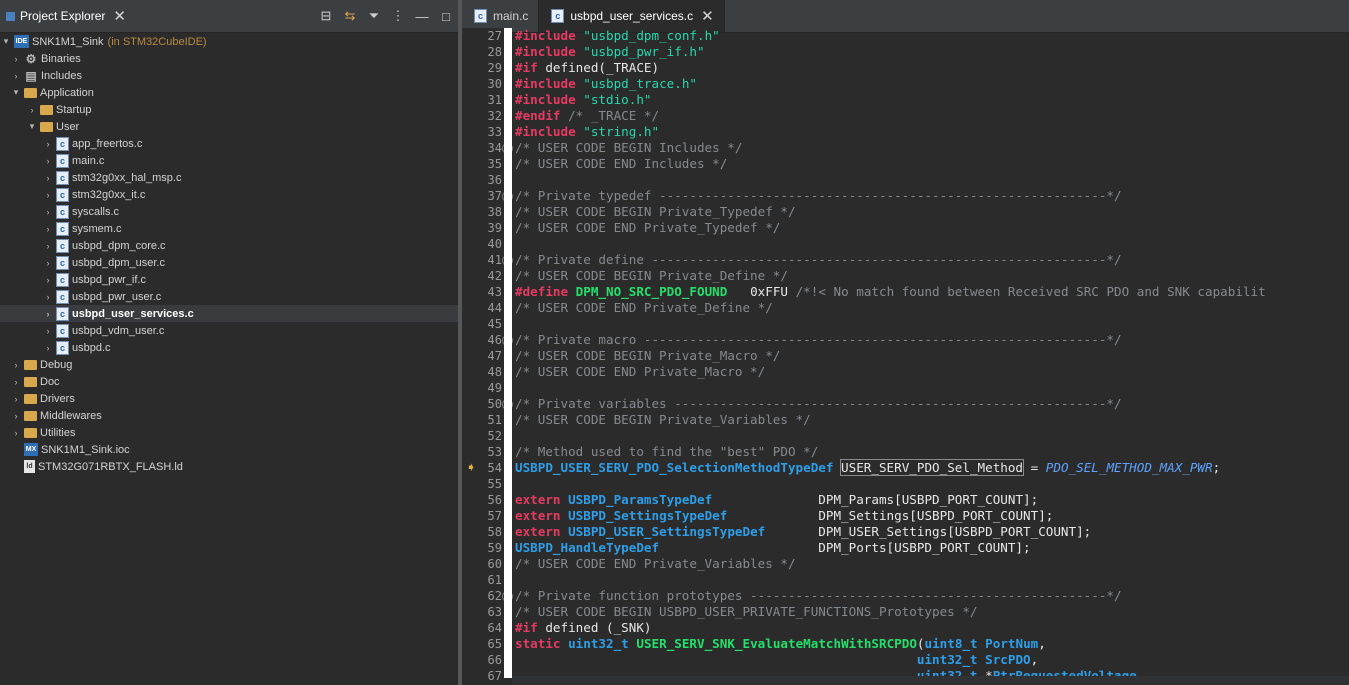  Describe the element at coordinates (932, 467) in the screenshot. I see `code-token: USER_SERV_PDO_Sel_Method` at that location.